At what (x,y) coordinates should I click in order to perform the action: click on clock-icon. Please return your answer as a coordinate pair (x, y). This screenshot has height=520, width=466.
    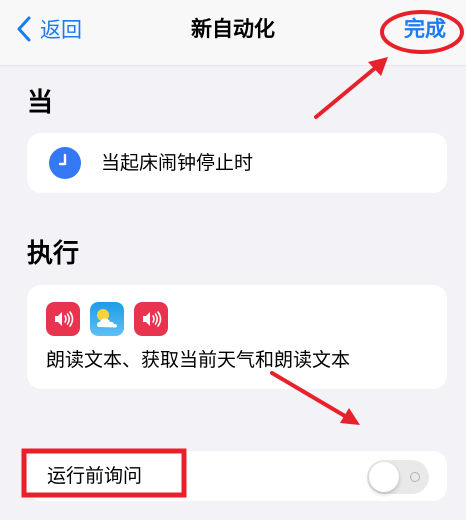
    Looking at the image, I should click on (65, 163).